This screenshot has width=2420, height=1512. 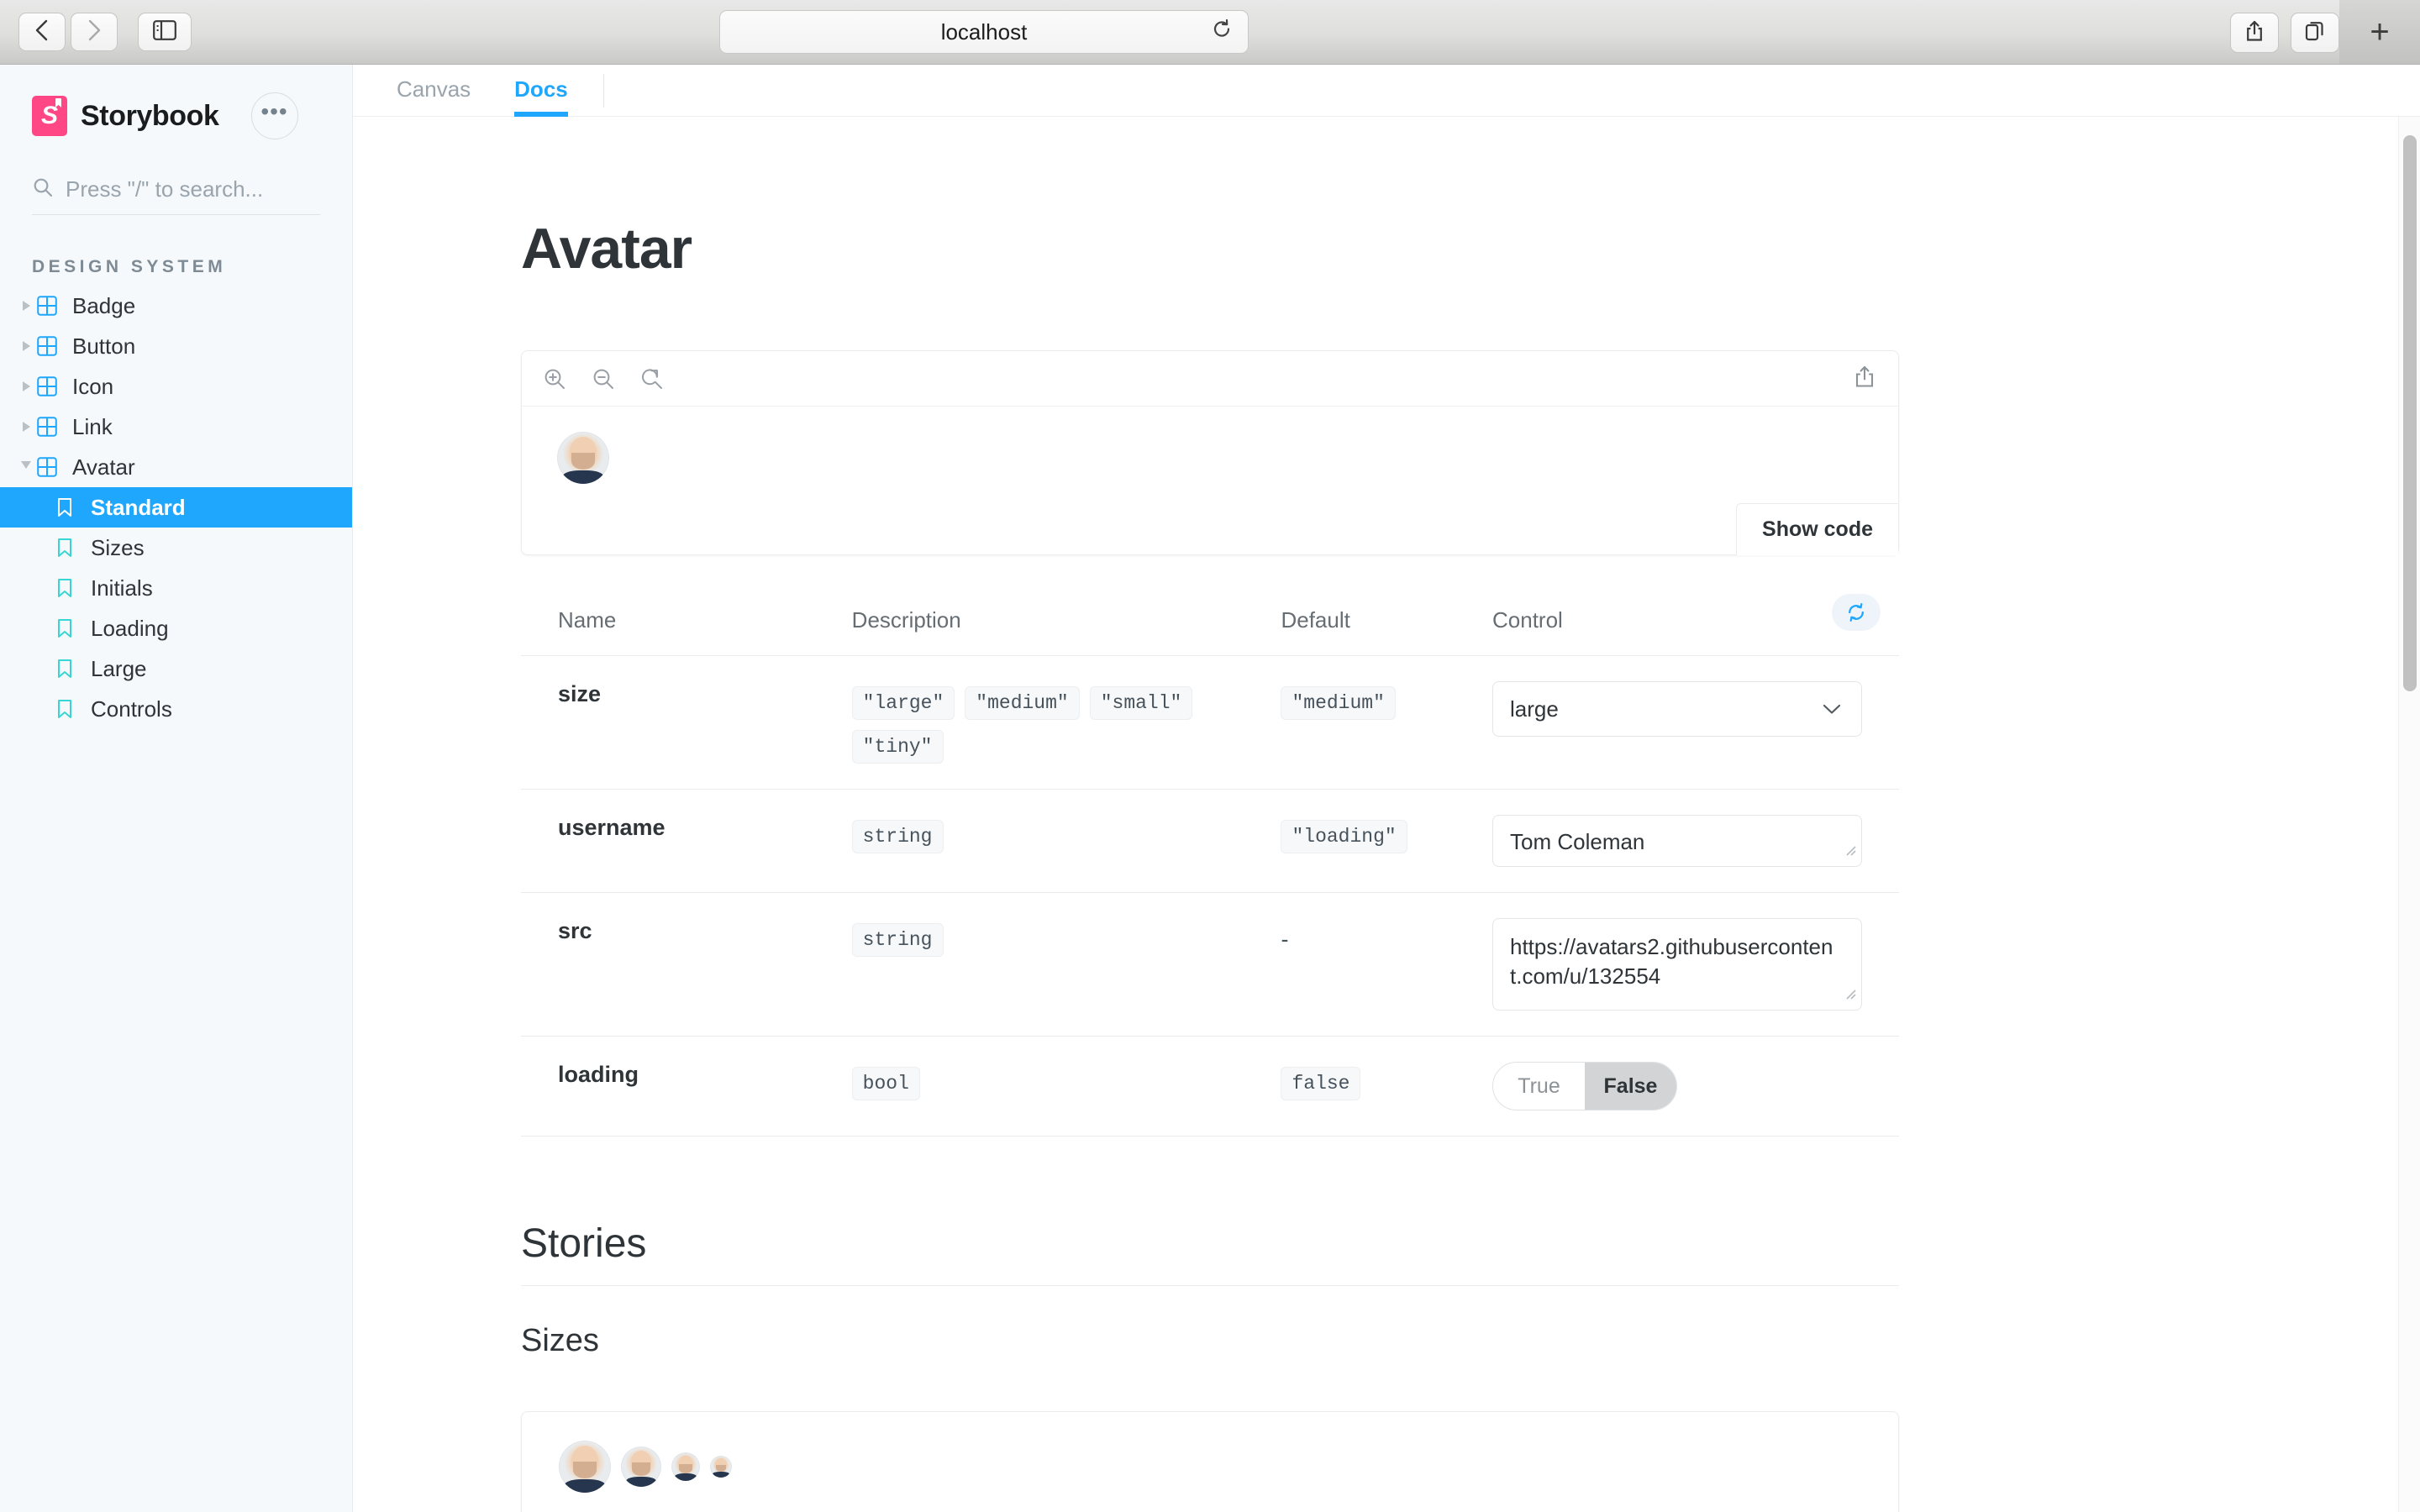 I want to click on sizes-story-card, so click(x=1210, y=1461).